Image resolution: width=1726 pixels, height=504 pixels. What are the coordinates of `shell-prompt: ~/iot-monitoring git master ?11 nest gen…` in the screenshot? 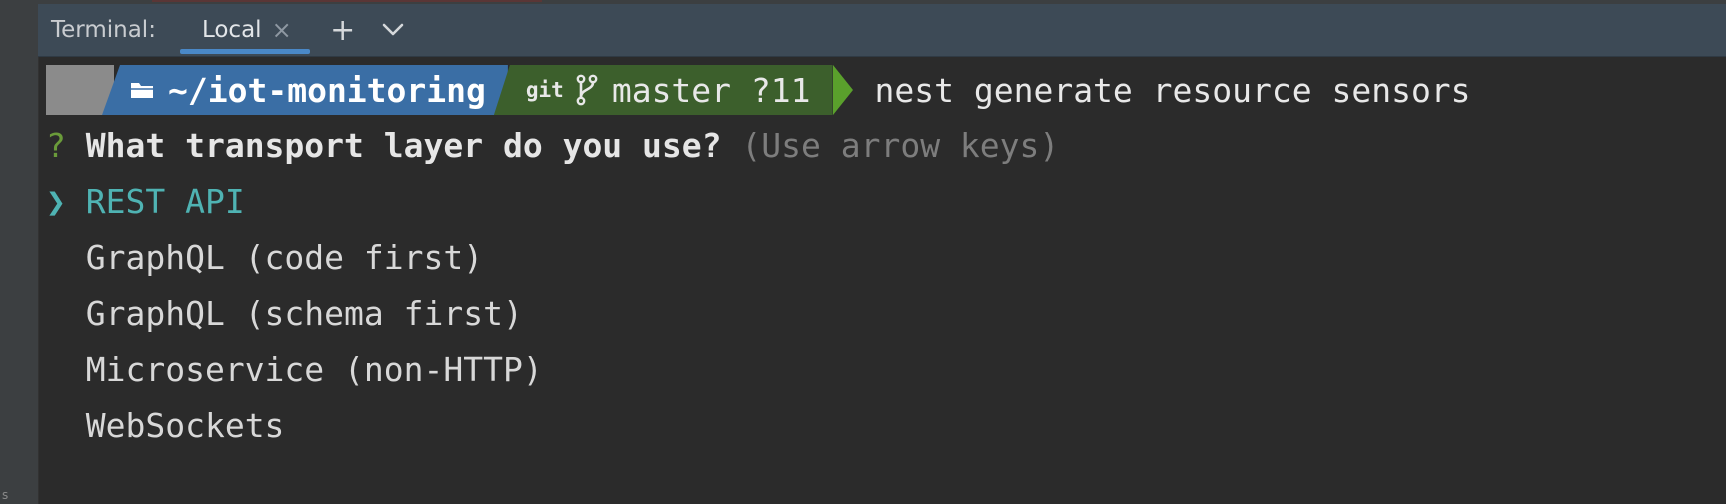 It's located at (758, 90).